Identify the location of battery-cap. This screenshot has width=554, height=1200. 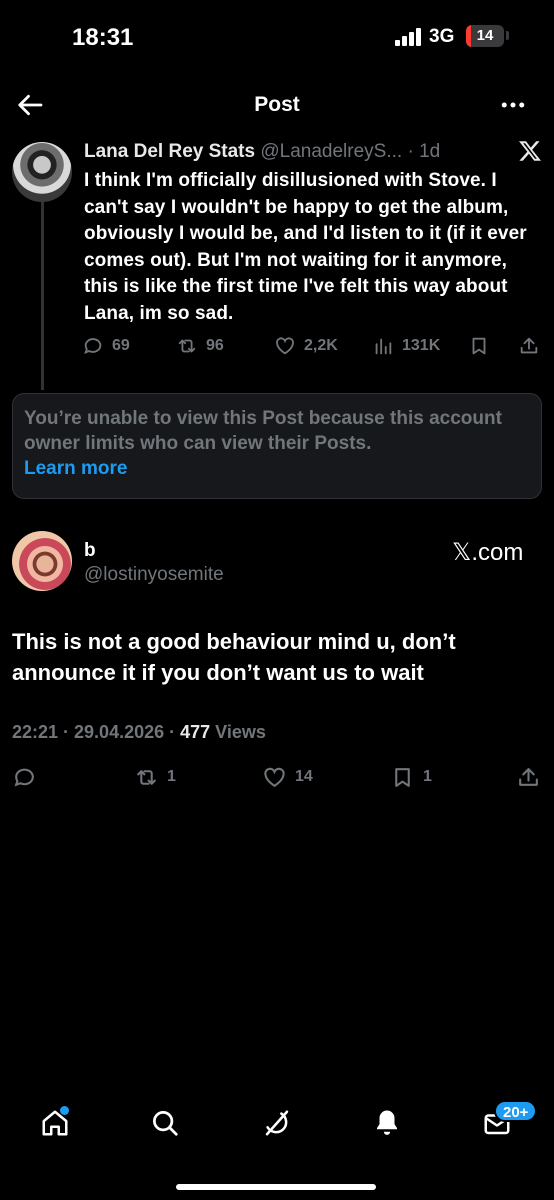
(507, 35).